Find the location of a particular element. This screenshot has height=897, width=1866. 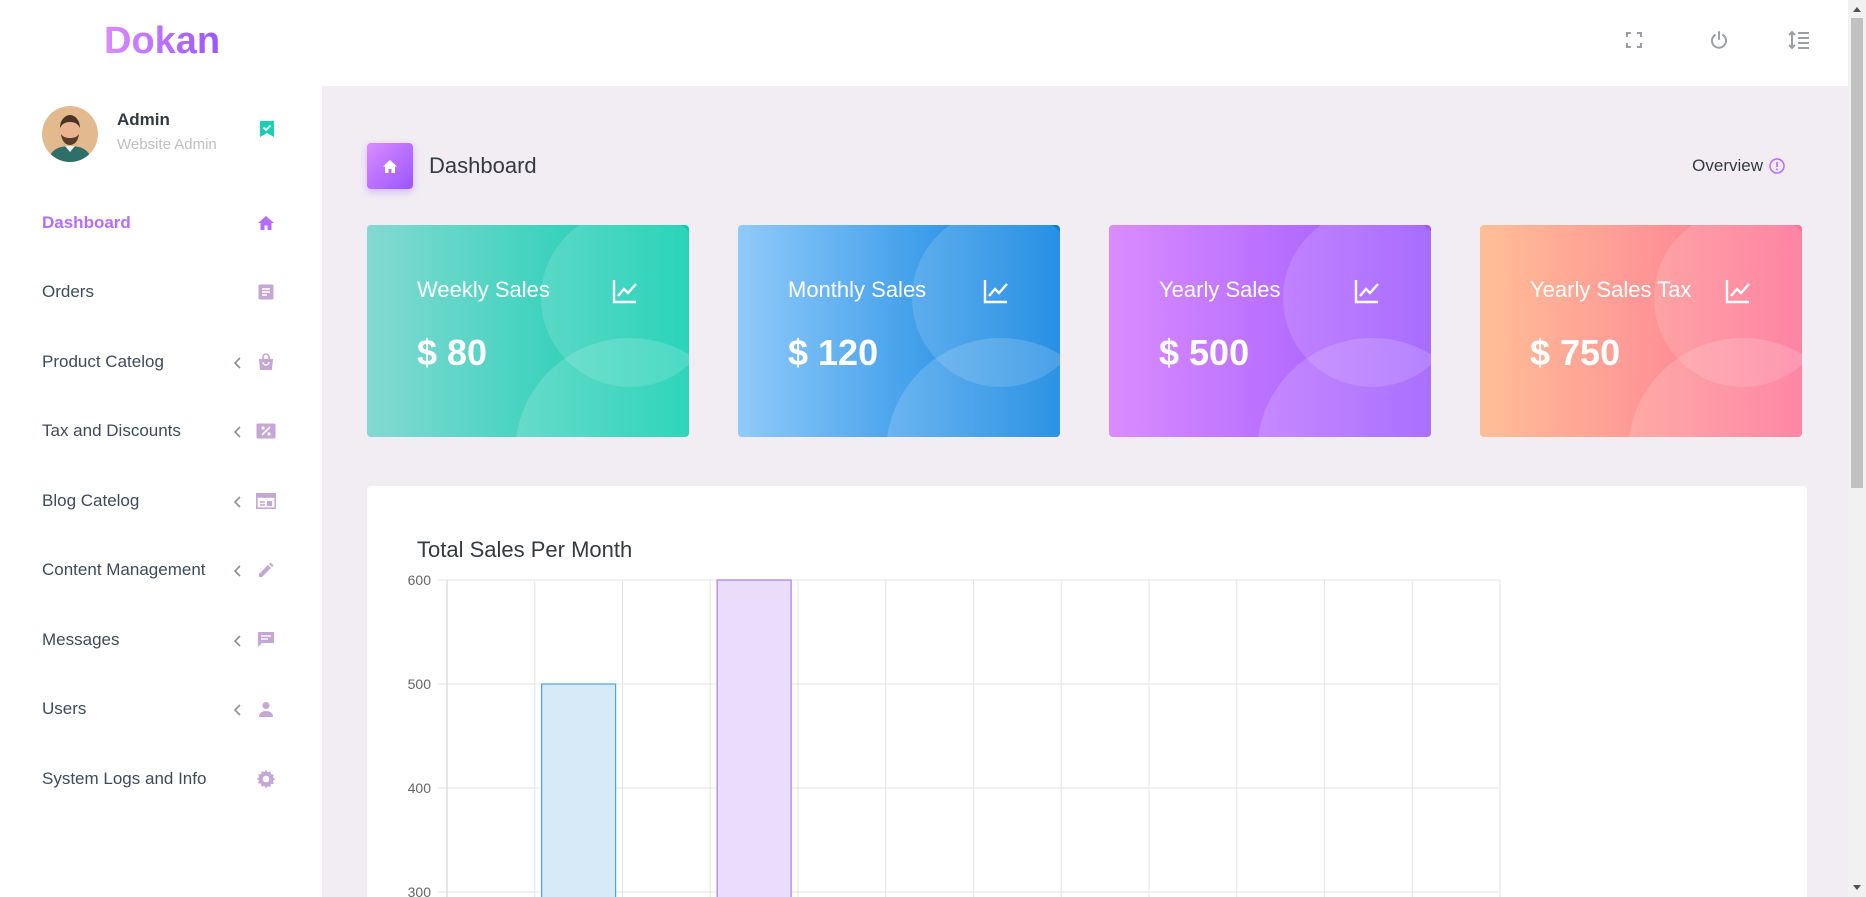

page-title: Dashboard is located at coordinates (483, 165).